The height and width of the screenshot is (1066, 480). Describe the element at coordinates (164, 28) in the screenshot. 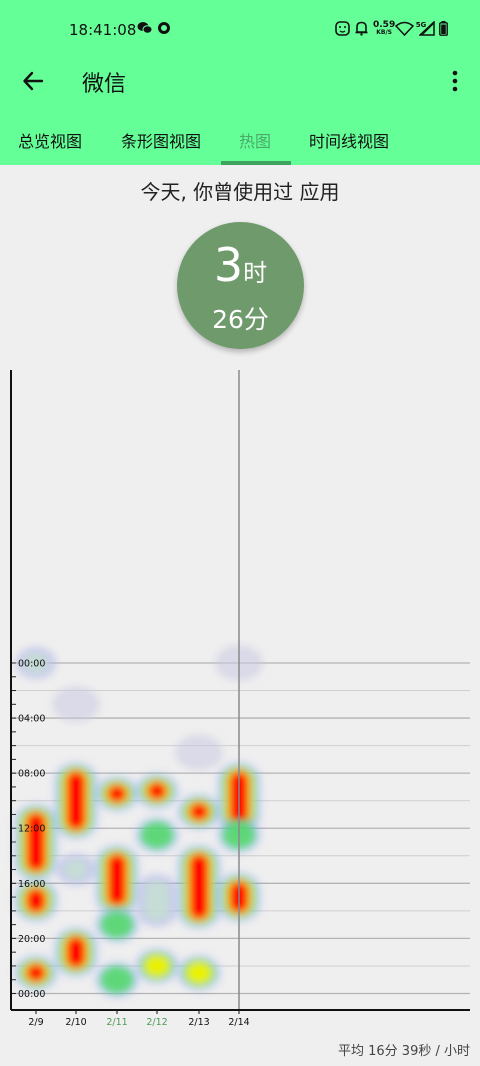

I see `app-o-icon` at that location.